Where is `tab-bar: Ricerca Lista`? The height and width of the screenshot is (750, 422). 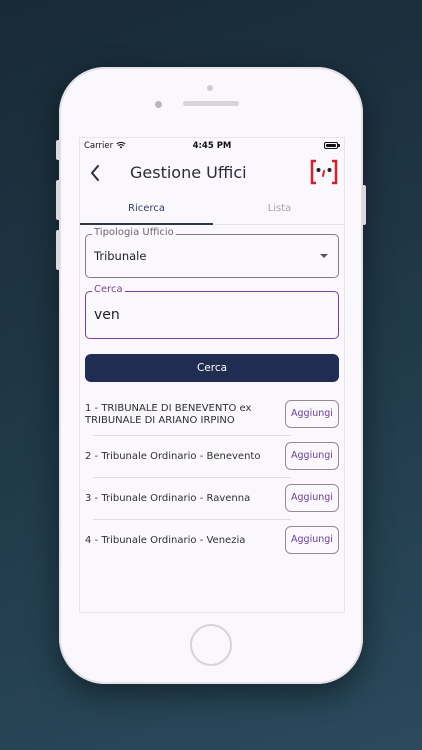 tab-bar: Ricerca Lista is located at coordinates (212, 210).